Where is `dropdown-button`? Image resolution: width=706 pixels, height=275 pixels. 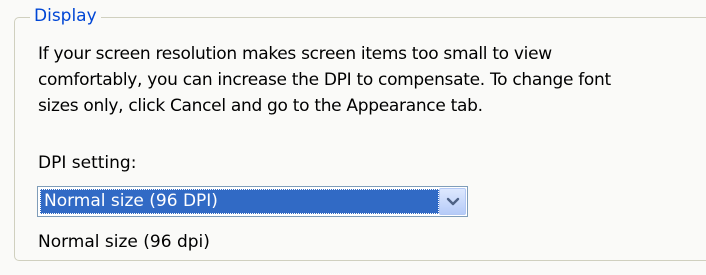
dropdown-button is located at coordinates (452, 201).